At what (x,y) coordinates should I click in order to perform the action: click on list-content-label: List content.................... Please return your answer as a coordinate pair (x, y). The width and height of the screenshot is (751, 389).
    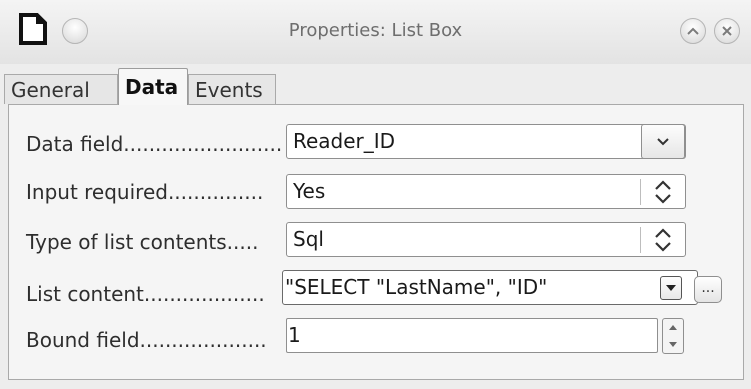
    Looking at the image, I should click on (145, 294).